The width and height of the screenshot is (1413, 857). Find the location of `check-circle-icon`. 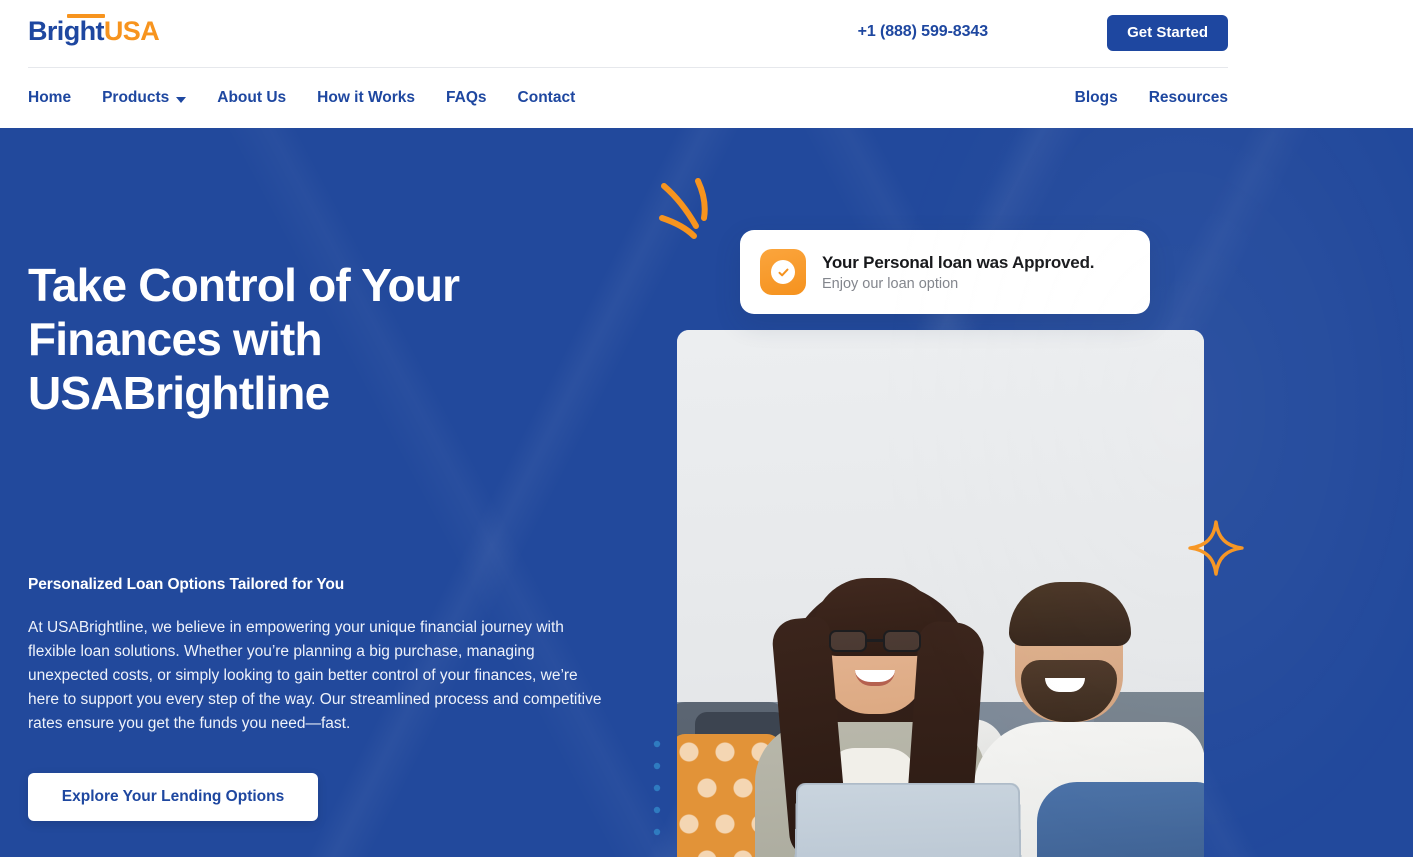

check-circle-icon is located at coordinates (783, 272).